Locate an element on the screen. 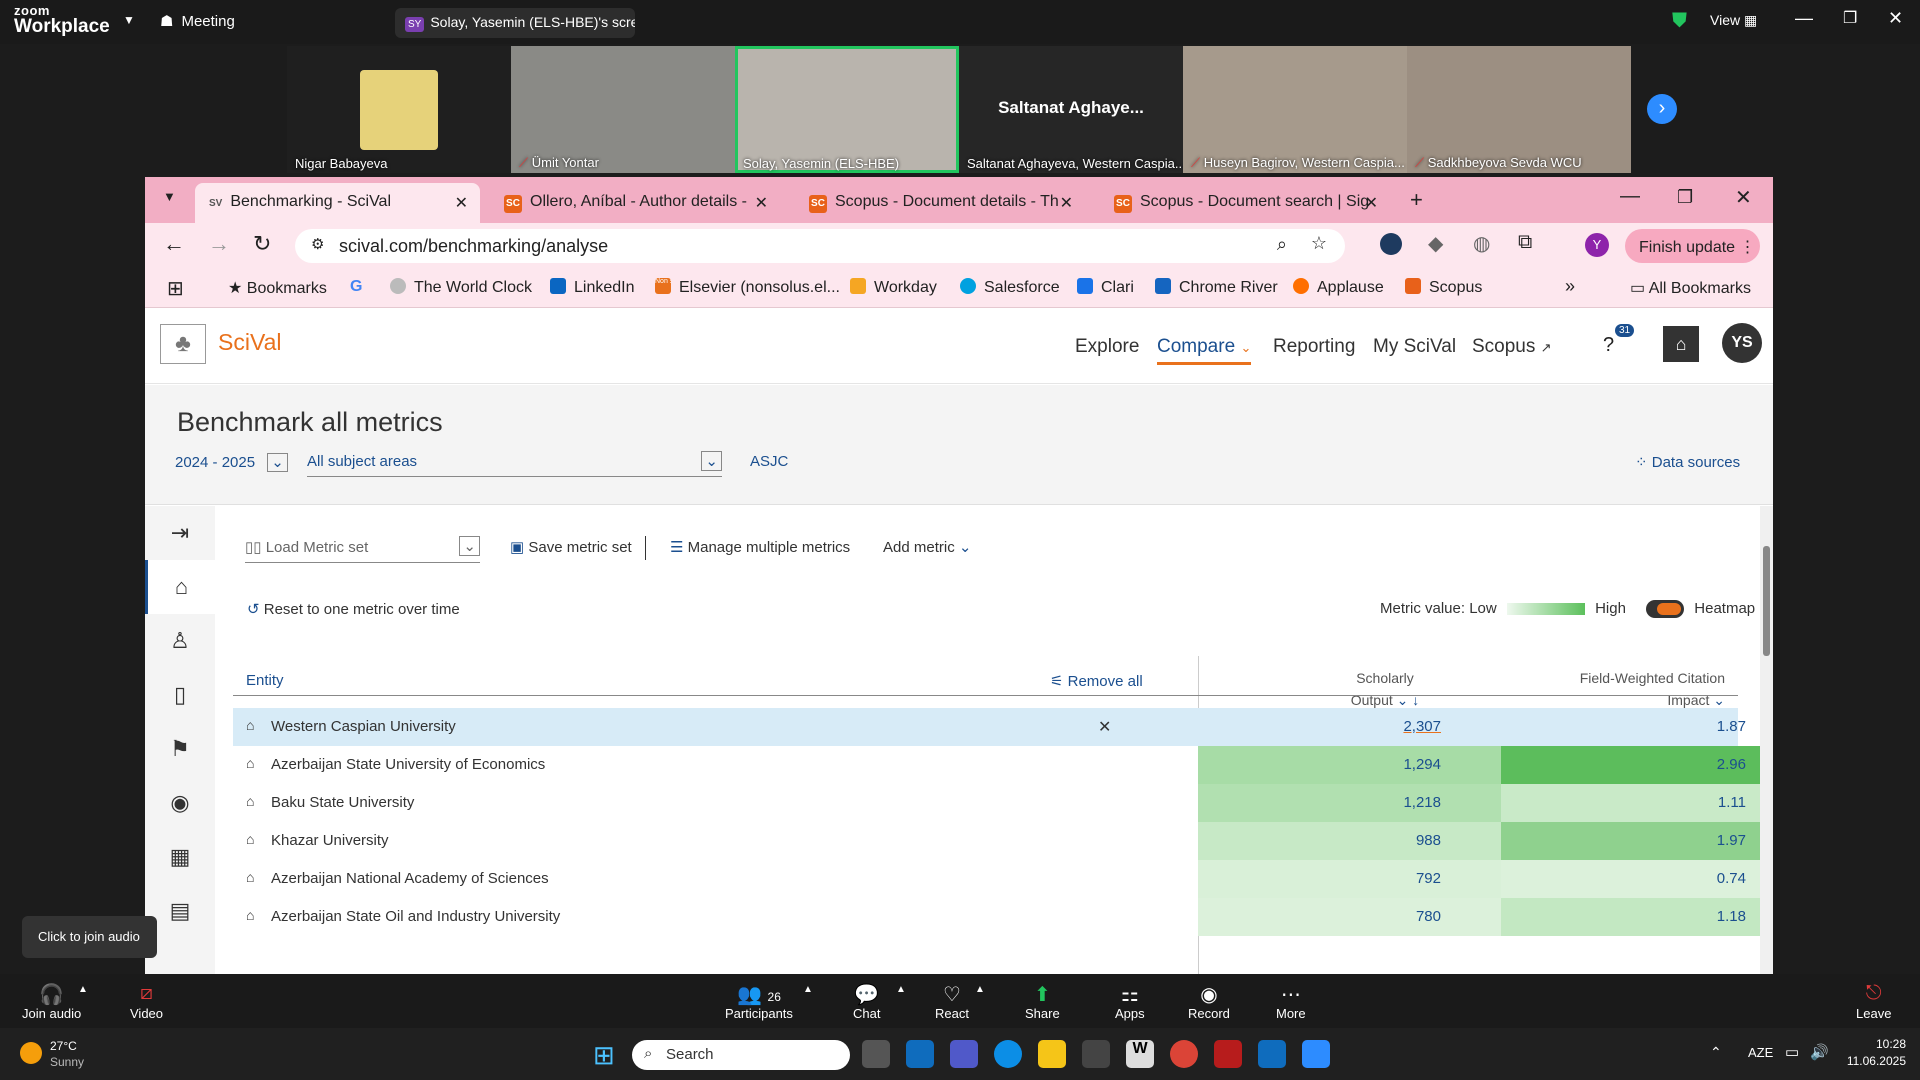 The image size is (1920, 1080). close-window-icon: ✕ is located at coordinates (1743, 197).